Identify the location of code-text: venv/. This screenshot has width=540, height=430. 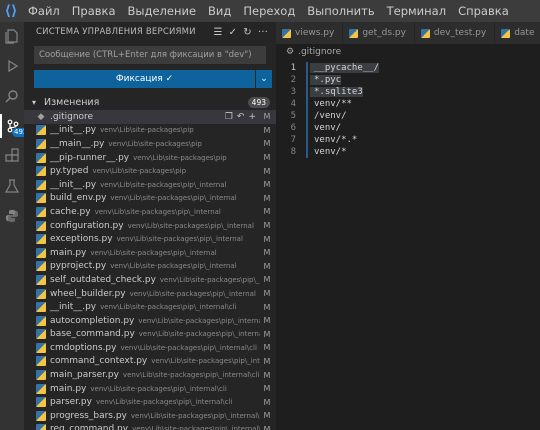
(328, 128).